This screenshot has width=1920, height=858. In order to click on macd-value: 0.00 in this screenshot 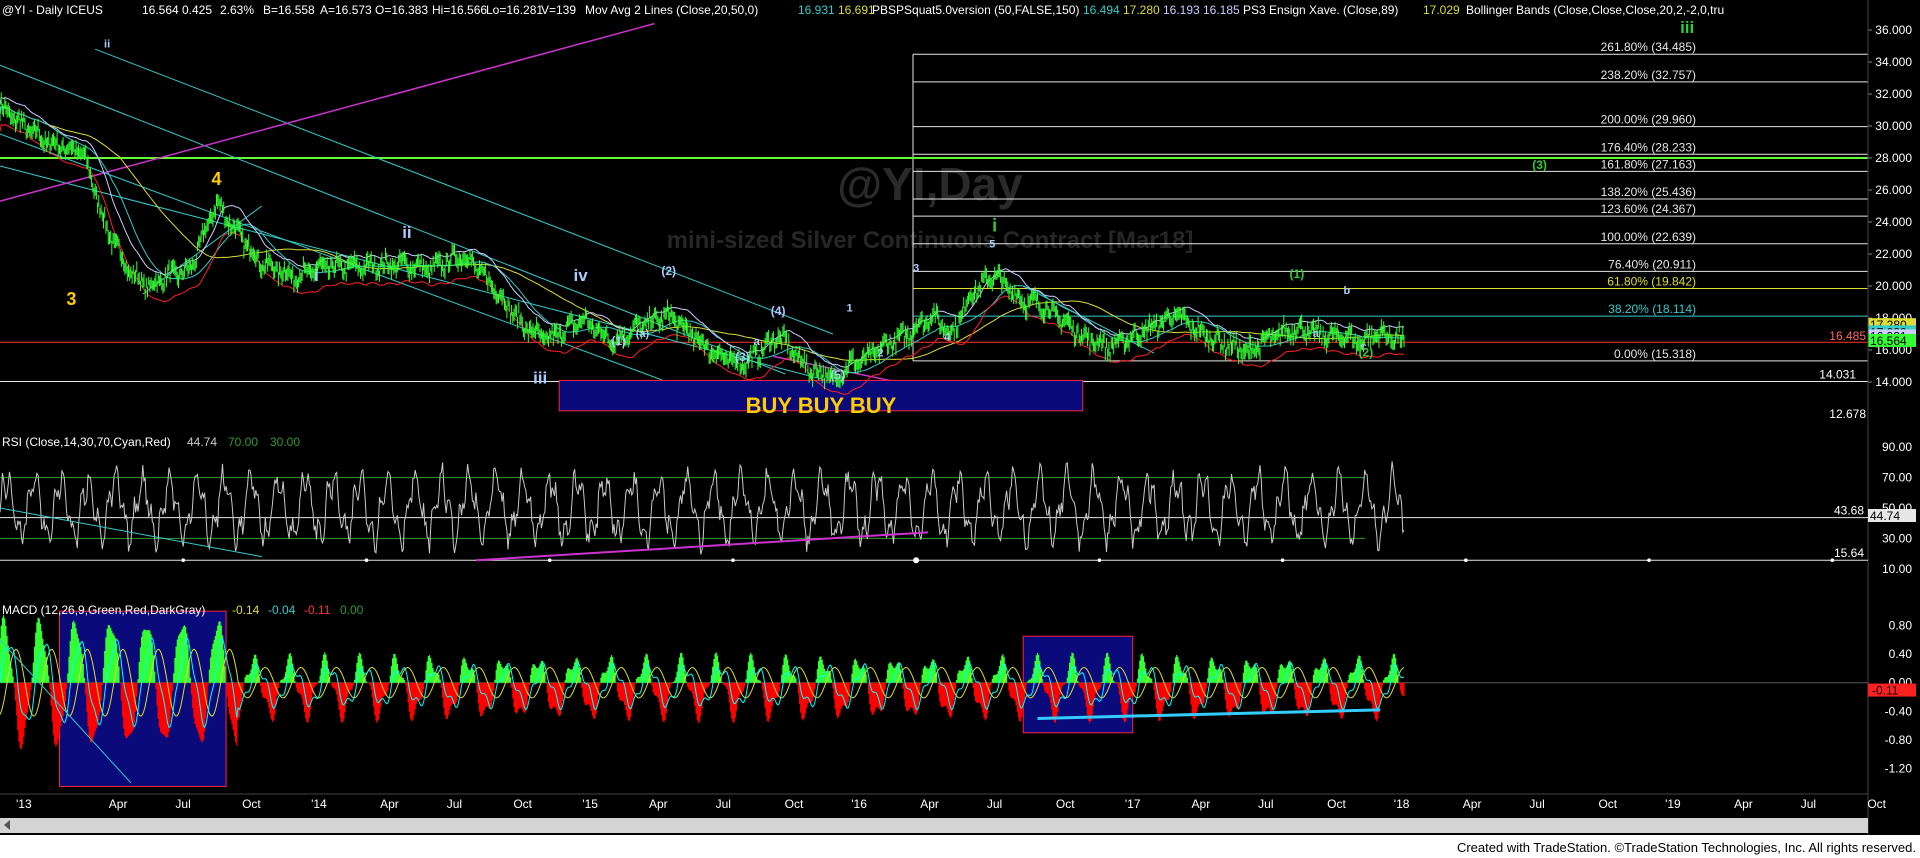, I will do `click(352, 610)`.